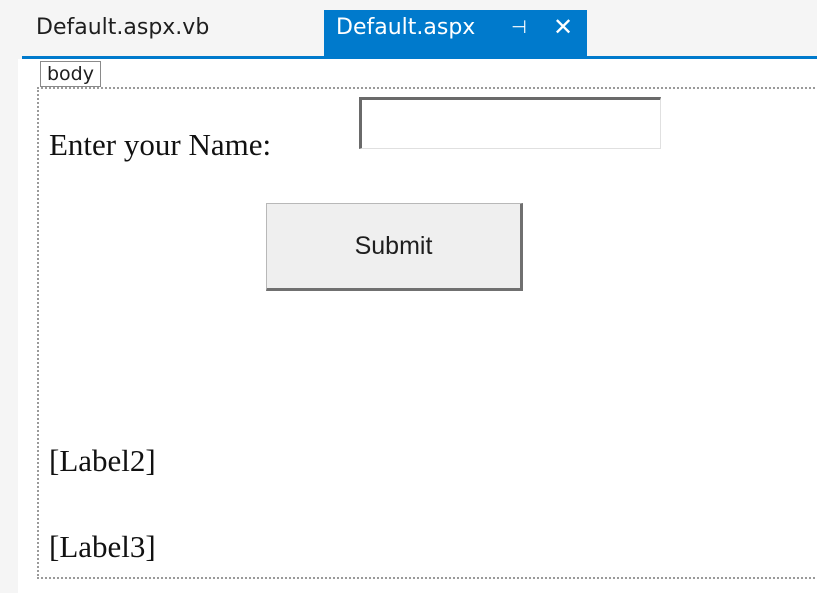 This screenshot has height=593, width=817. I want to click on label3-control: [Label3], so click(102, 547).